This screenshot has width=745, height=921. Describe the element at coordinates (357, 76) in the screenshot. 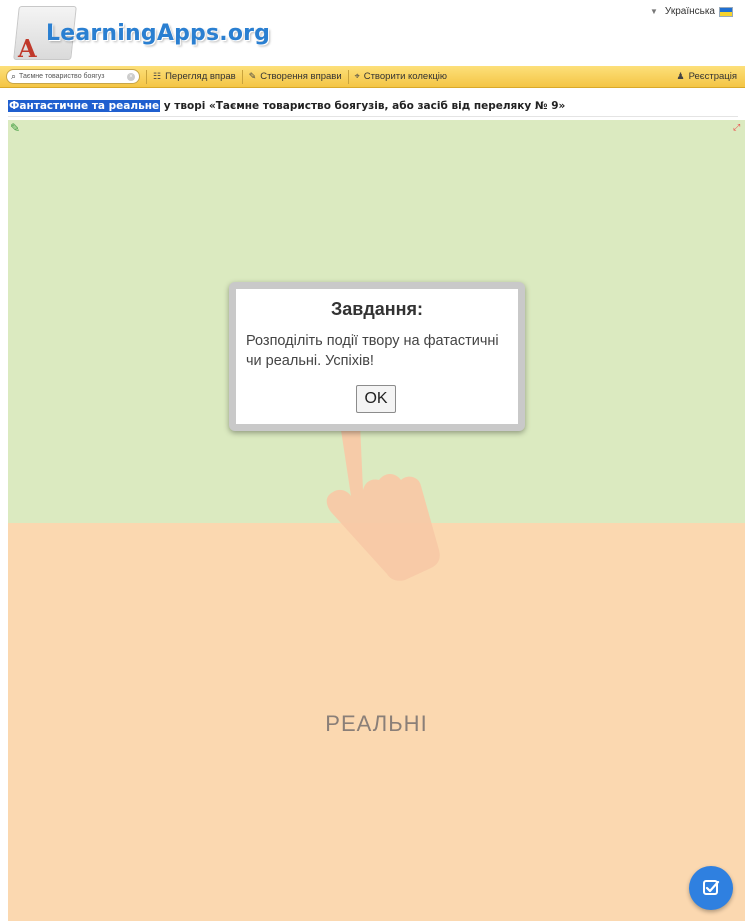

I see `collection-icon: ⌖` at that location.